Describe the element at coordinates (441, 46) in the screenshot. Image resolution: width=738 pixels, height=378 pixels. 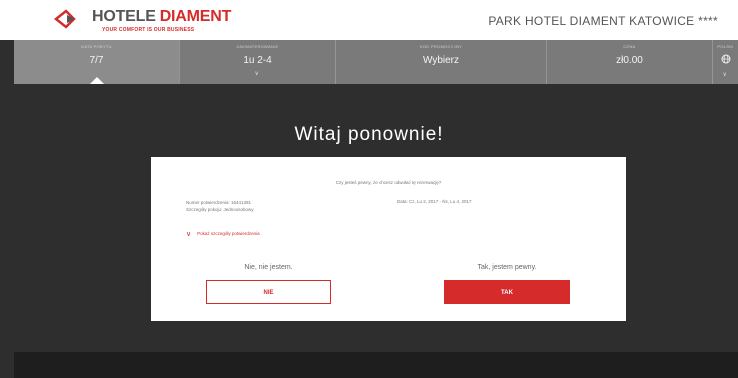
I see `promo-label: KOD PROMOCYJNY` at that location.